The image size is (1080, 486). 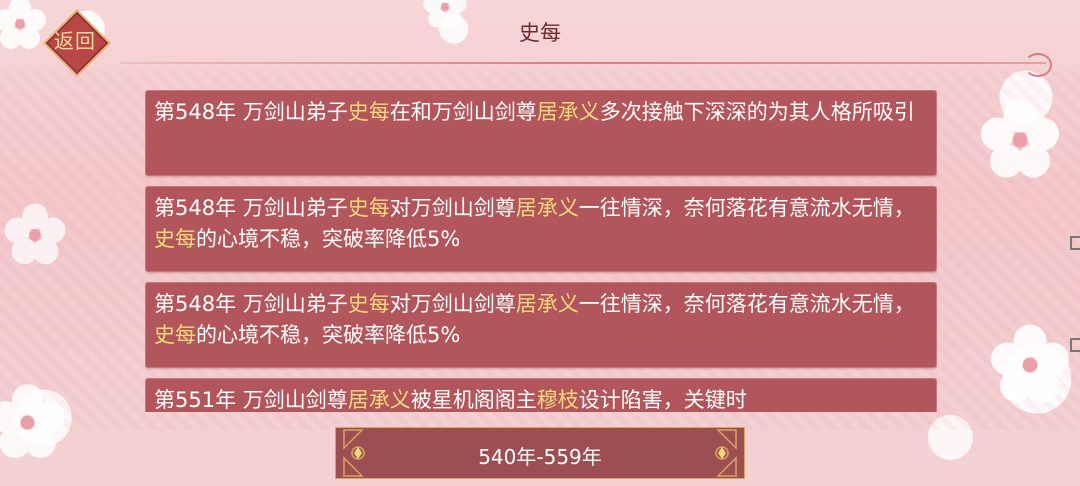 I want to click on event-text: 在和万剑山剑尊, so click(x=463, y=112).